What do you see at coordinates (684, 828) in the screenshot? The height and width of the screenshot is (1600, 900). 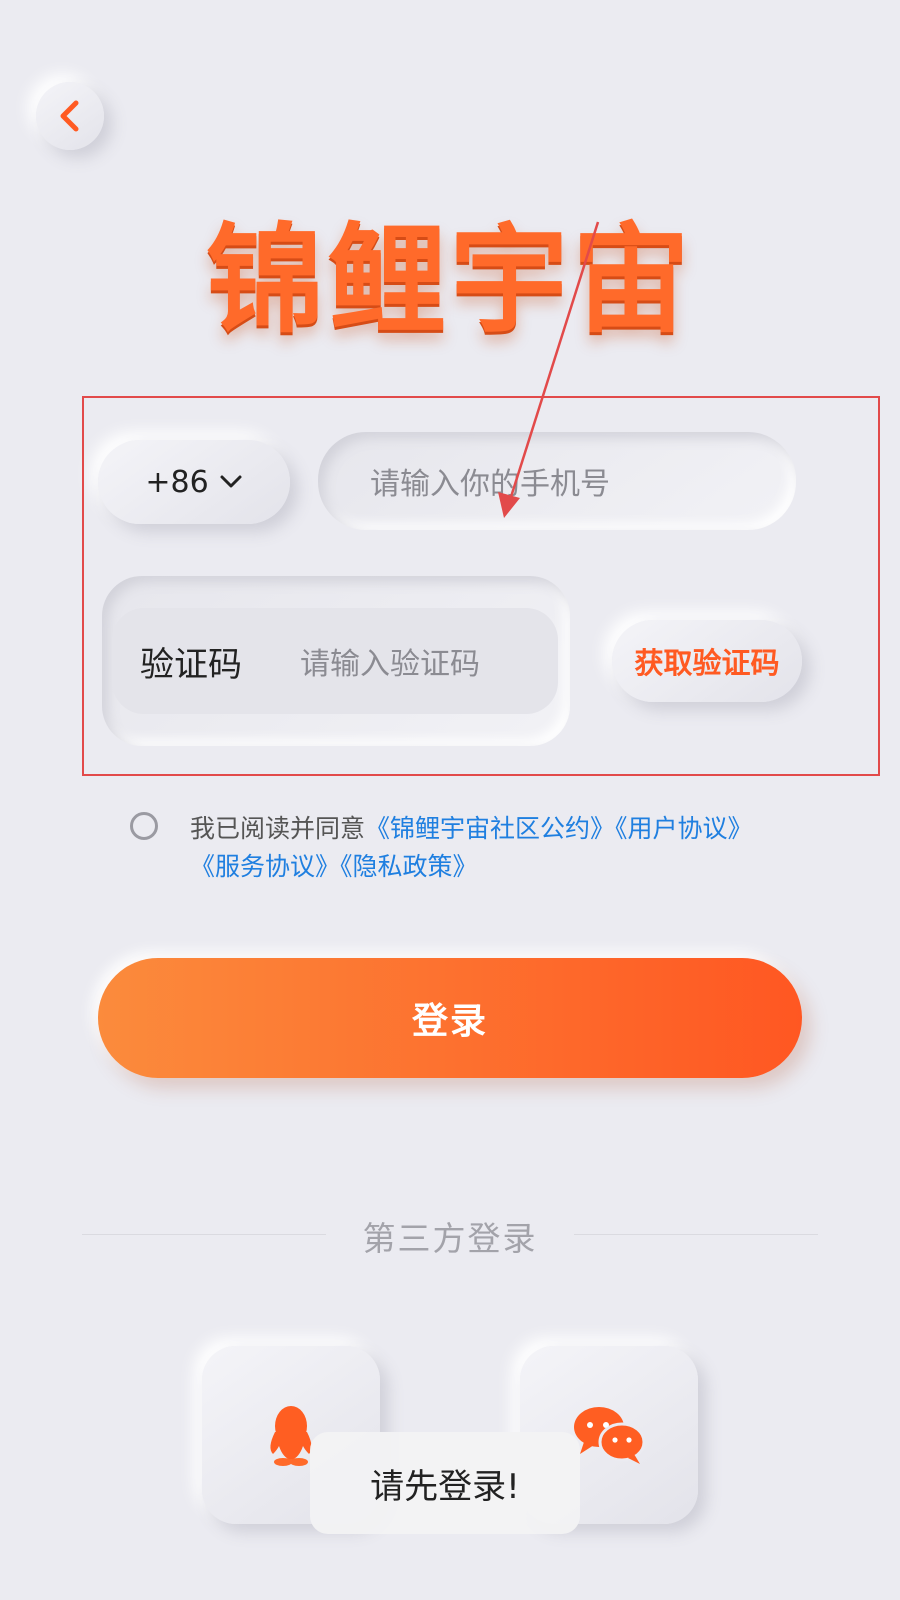 I see `link-user-agreement: 《用户协议》` at bounding box center [684, 828].